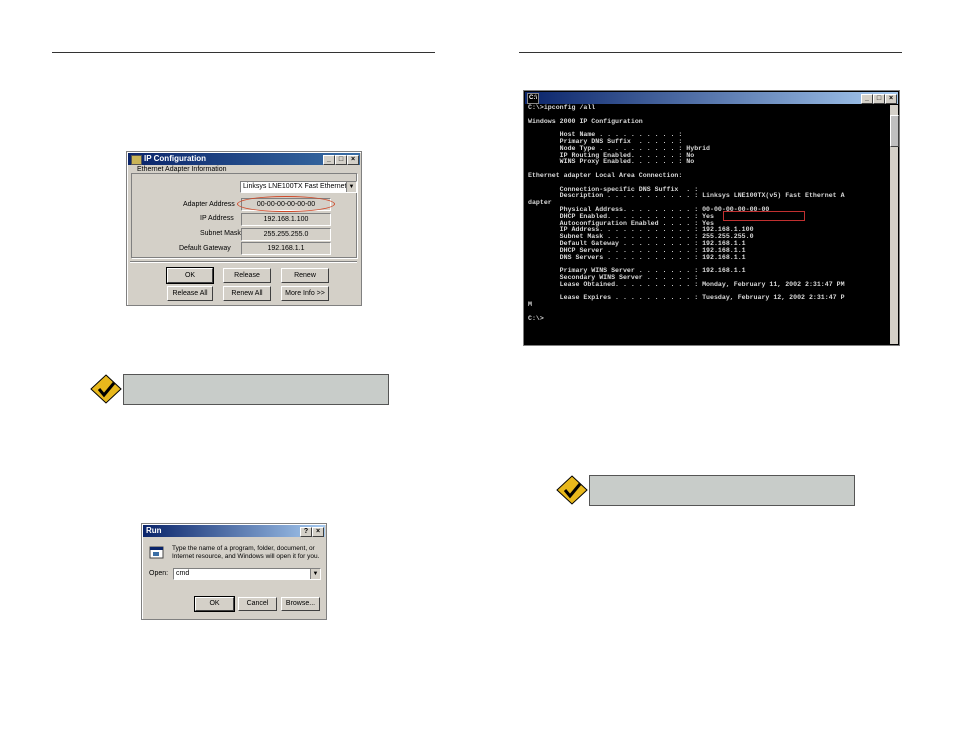 Image resolution: width=954 pixels, height=737 pixels. I want to click on console-icon: C:\, so click(533, 98).